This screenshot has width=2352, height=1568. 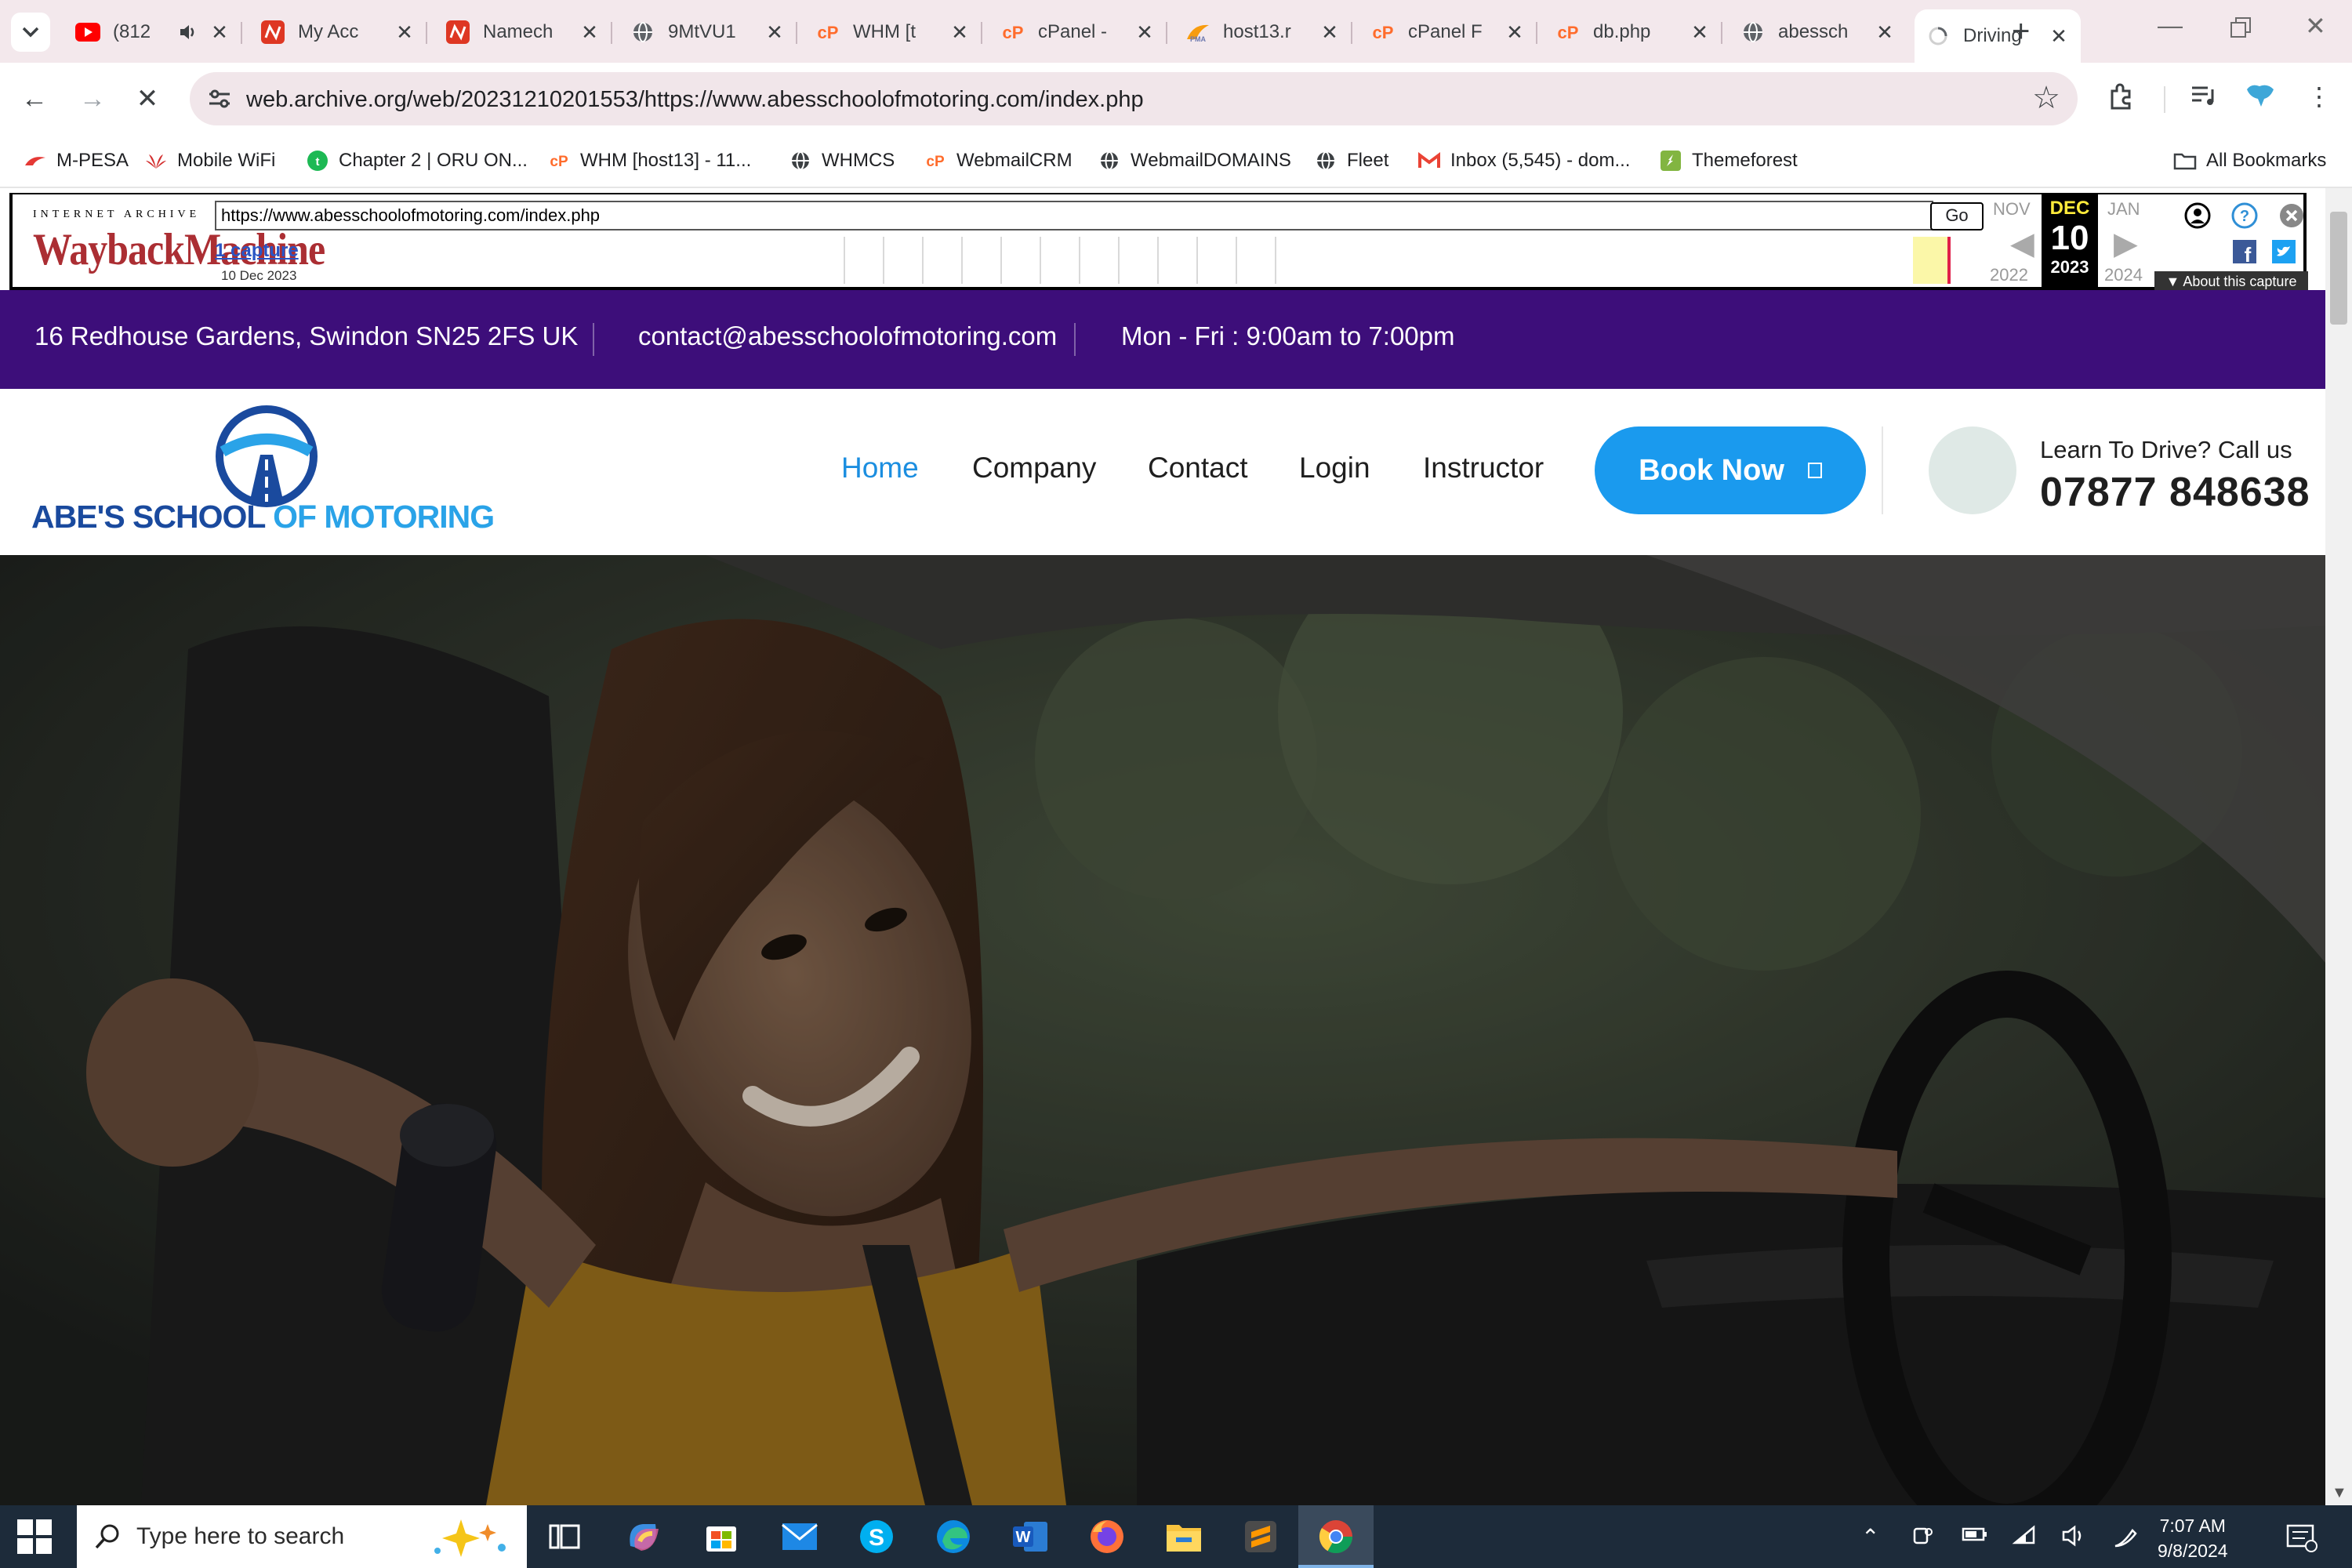 What do you see at coordinates (1729, 160) in the screenshot?
I see `bookmark-item: Themeforest` at bounding box center [1729, 160].